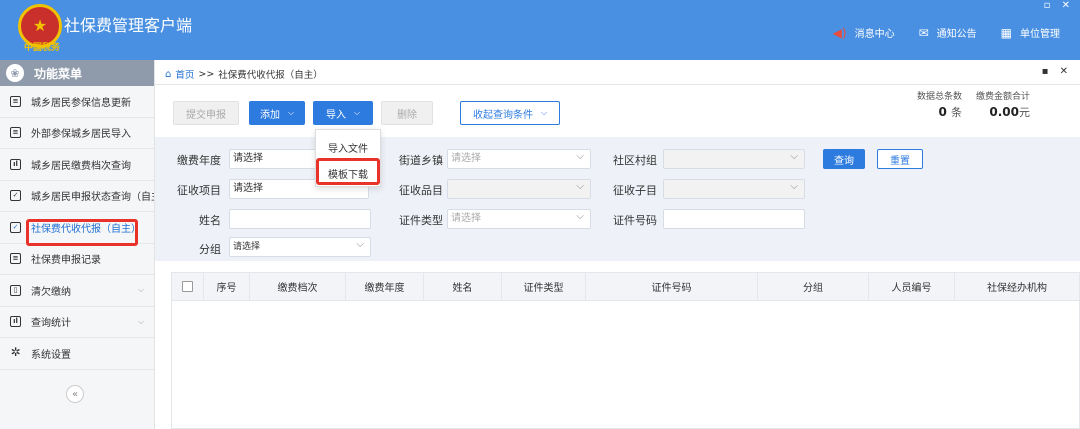  What do you see at coordinates (844, 159) in the screenshot?
I see `query-button: 查询` at bounding box center [844, 159].